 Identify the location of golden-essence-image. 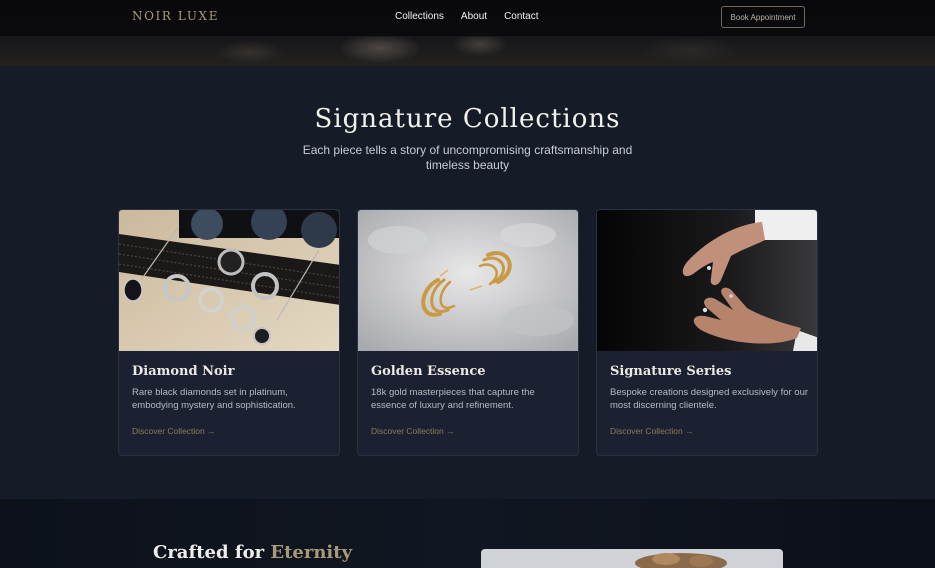
(468, 280).